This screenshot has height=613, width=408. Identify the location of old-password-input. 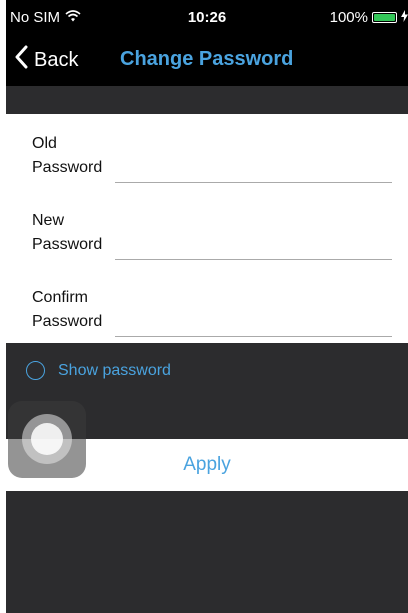
(253, 172).